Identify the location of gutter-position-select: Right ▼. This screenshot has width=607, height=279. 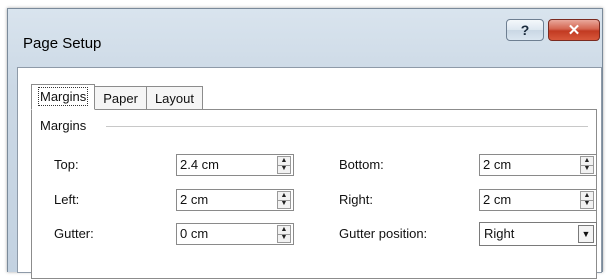
(538, 234).